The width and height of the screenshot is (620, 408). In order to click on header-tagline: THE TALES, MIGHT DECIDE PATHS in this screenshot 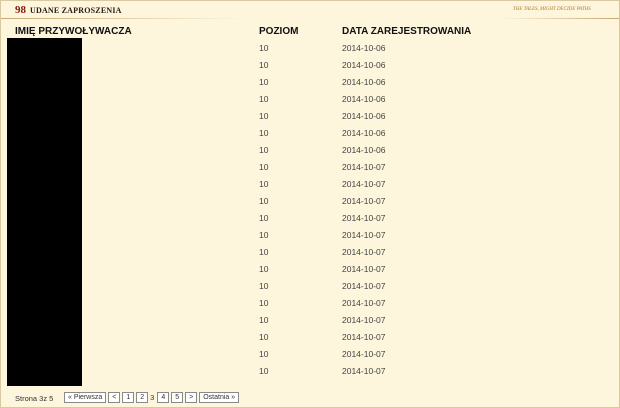, I will do `click(552, 9)`.